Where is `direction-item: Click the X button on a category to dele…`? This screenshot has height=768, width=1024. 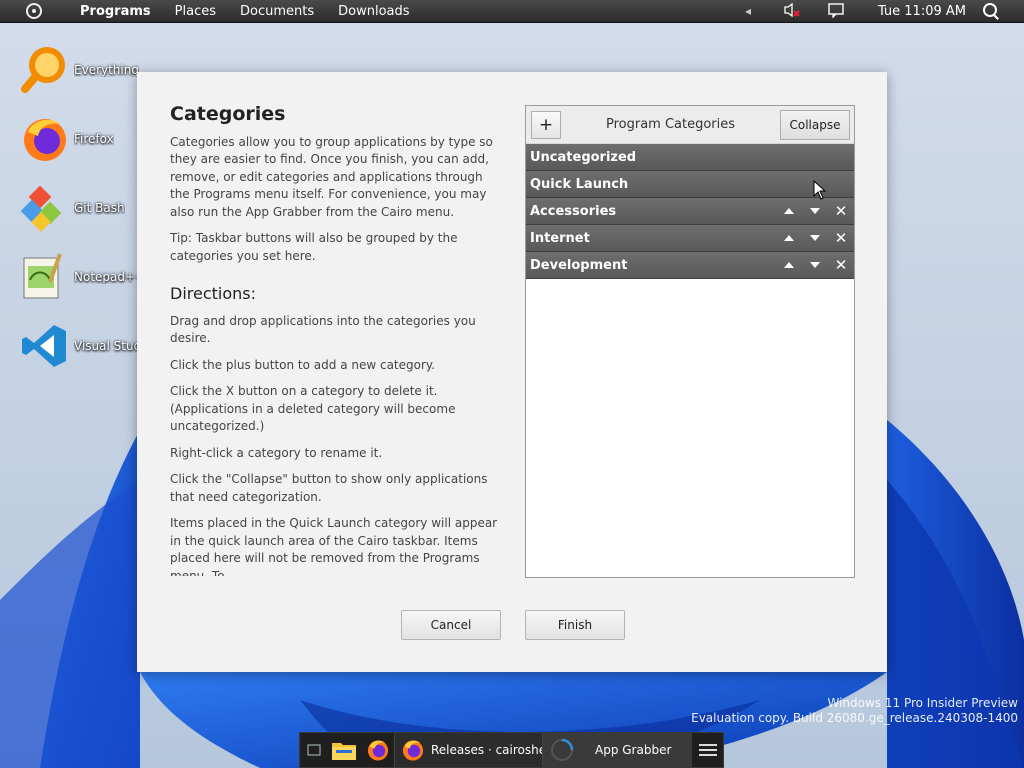 direction-item: Click the X button on a category to dele… is located at coordinates (313, 408).